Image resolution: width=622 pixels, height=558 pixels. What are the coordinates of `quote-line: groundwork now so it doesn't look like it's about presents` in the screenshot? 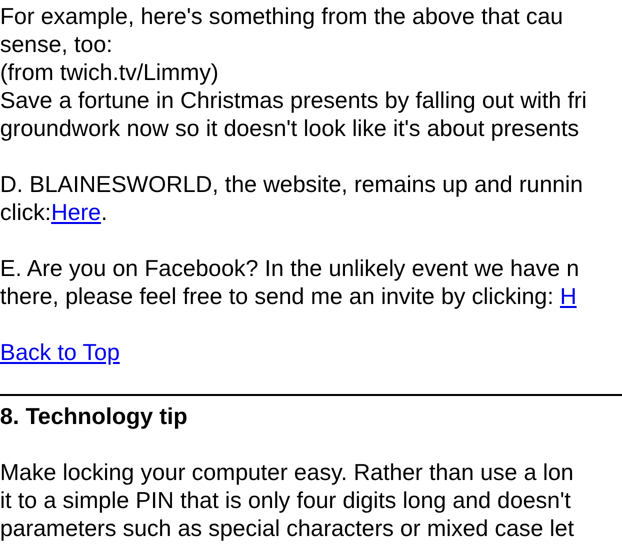 It's located at (290, 128).